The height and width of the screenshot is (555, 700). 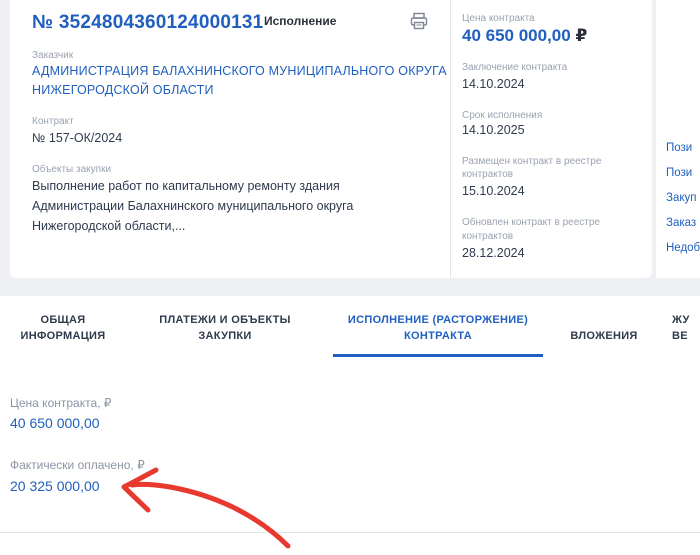 What do you see at coordinates (493, 253) in the screenshot?
I see `updated-value: 28.12.2024` at bounding box center [493, 253].